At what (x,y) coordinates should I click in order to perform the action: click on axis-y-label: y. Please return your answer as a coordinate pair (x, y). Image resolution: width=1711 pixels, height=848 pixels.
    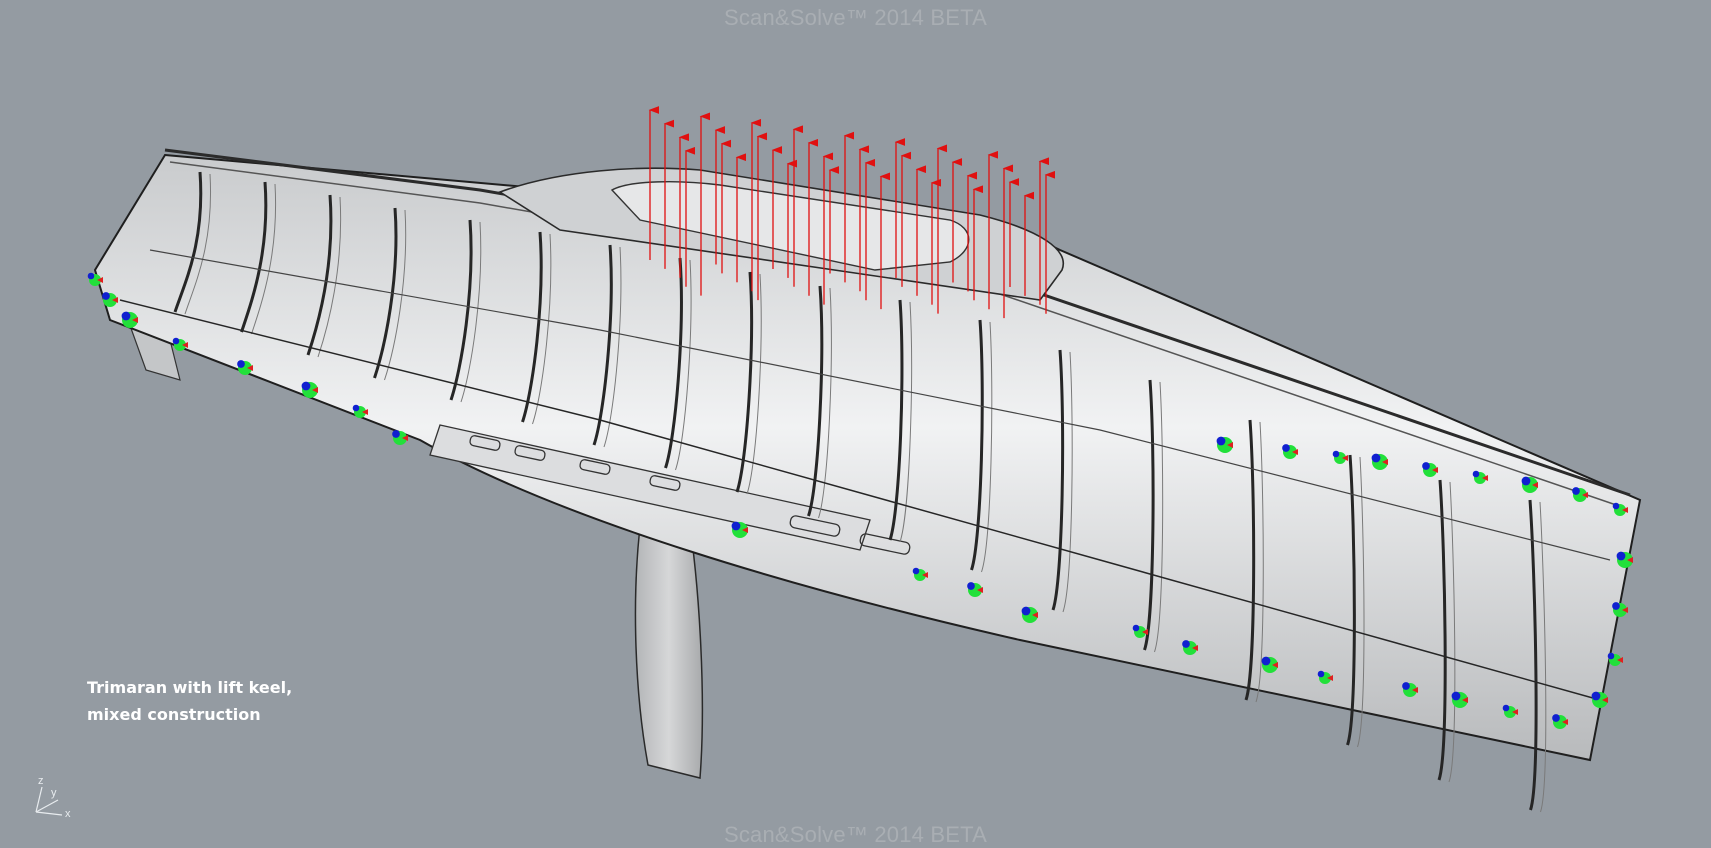
    Looking at the image, I should click on (54, 793).